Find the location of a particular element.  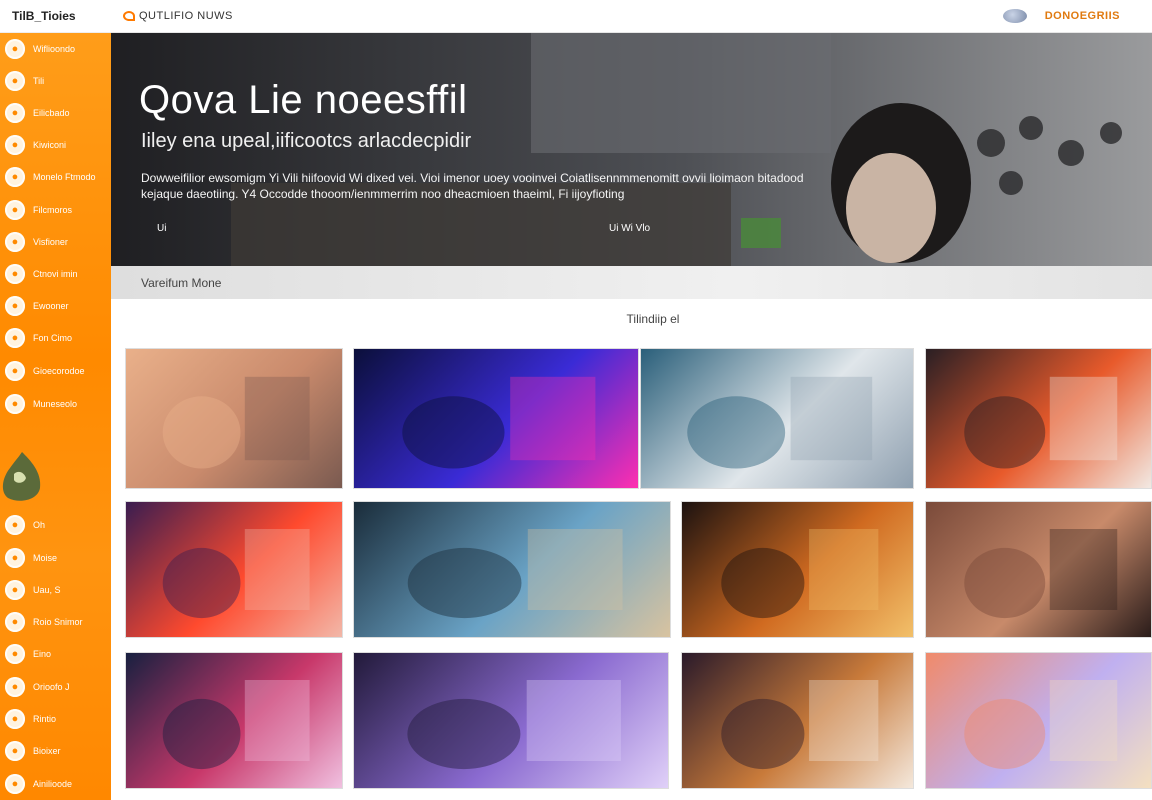

sidebar-item: ● Ewooner is located at coordinates (55, 306).